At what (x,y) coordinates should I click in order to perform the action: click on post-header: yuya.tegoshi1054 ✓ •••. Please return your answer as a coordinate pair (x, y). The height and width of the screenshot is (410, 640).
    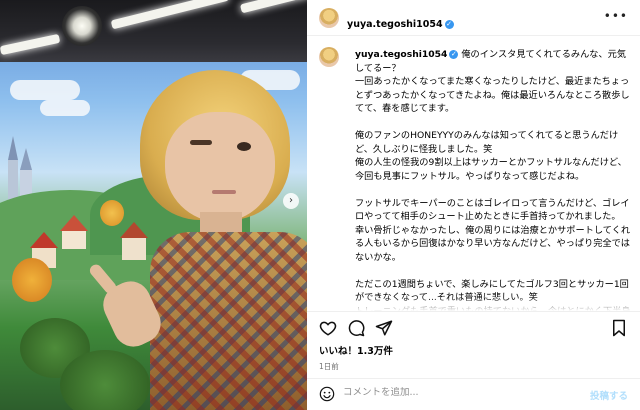
    Looking at the image, I should click on (473, 18).